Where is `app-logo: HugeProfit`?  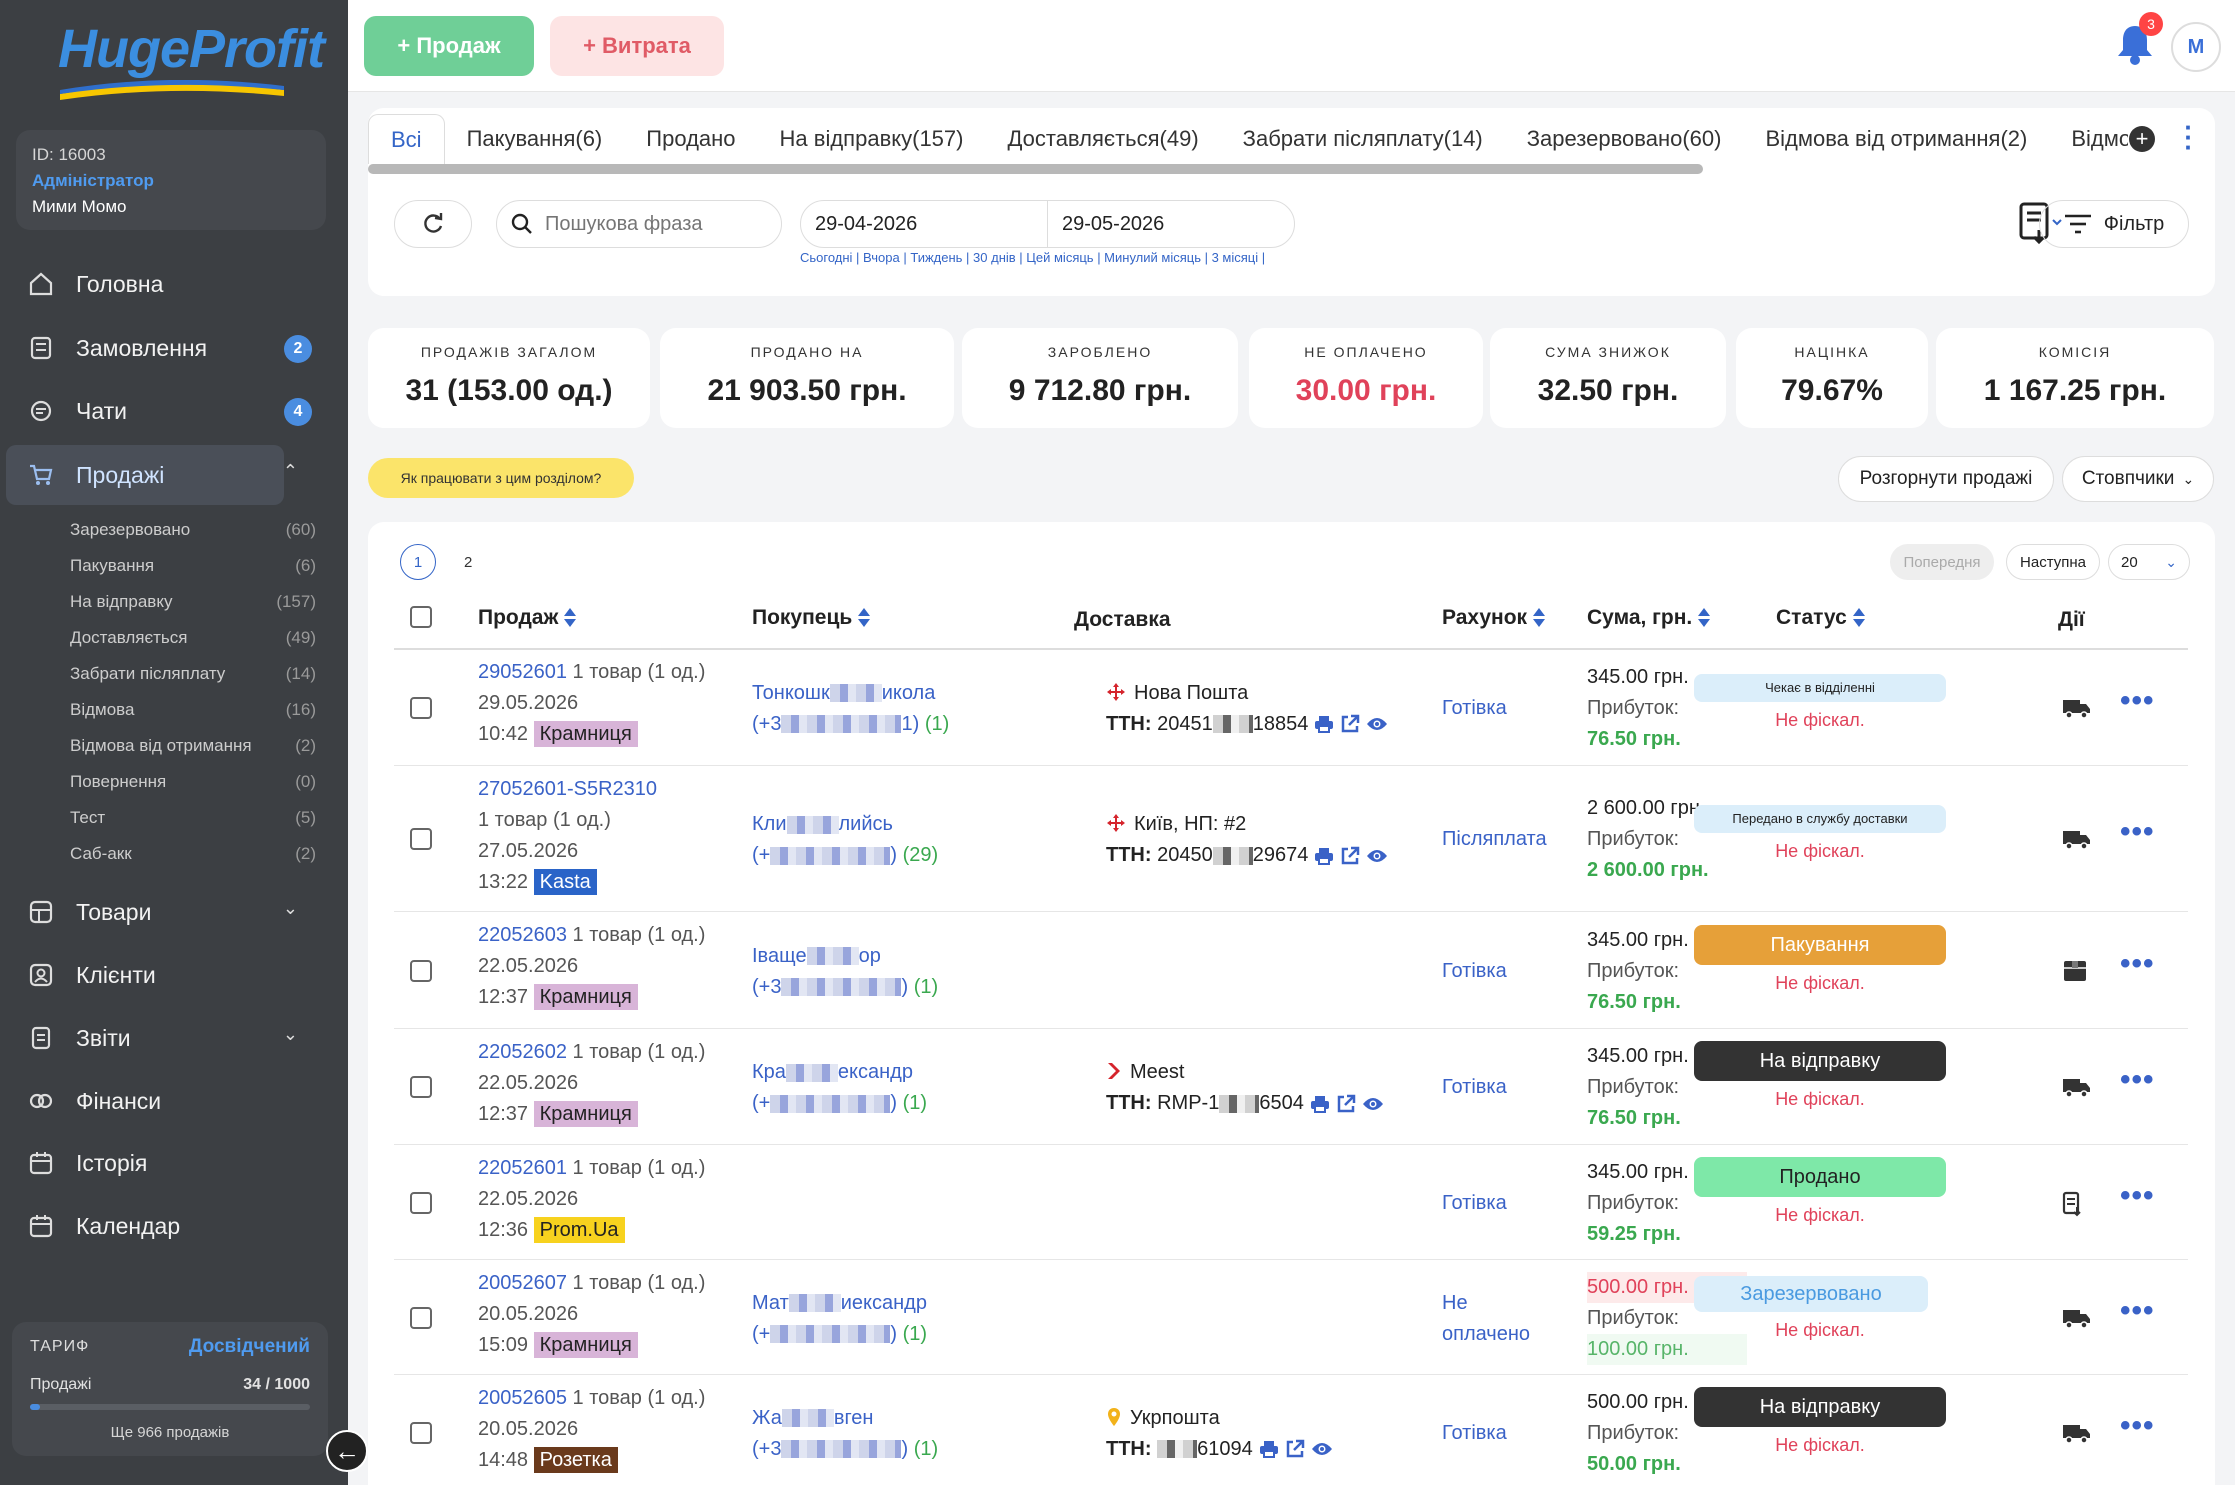 app-logo: HugeProfit is located at coordinates (191, 49).